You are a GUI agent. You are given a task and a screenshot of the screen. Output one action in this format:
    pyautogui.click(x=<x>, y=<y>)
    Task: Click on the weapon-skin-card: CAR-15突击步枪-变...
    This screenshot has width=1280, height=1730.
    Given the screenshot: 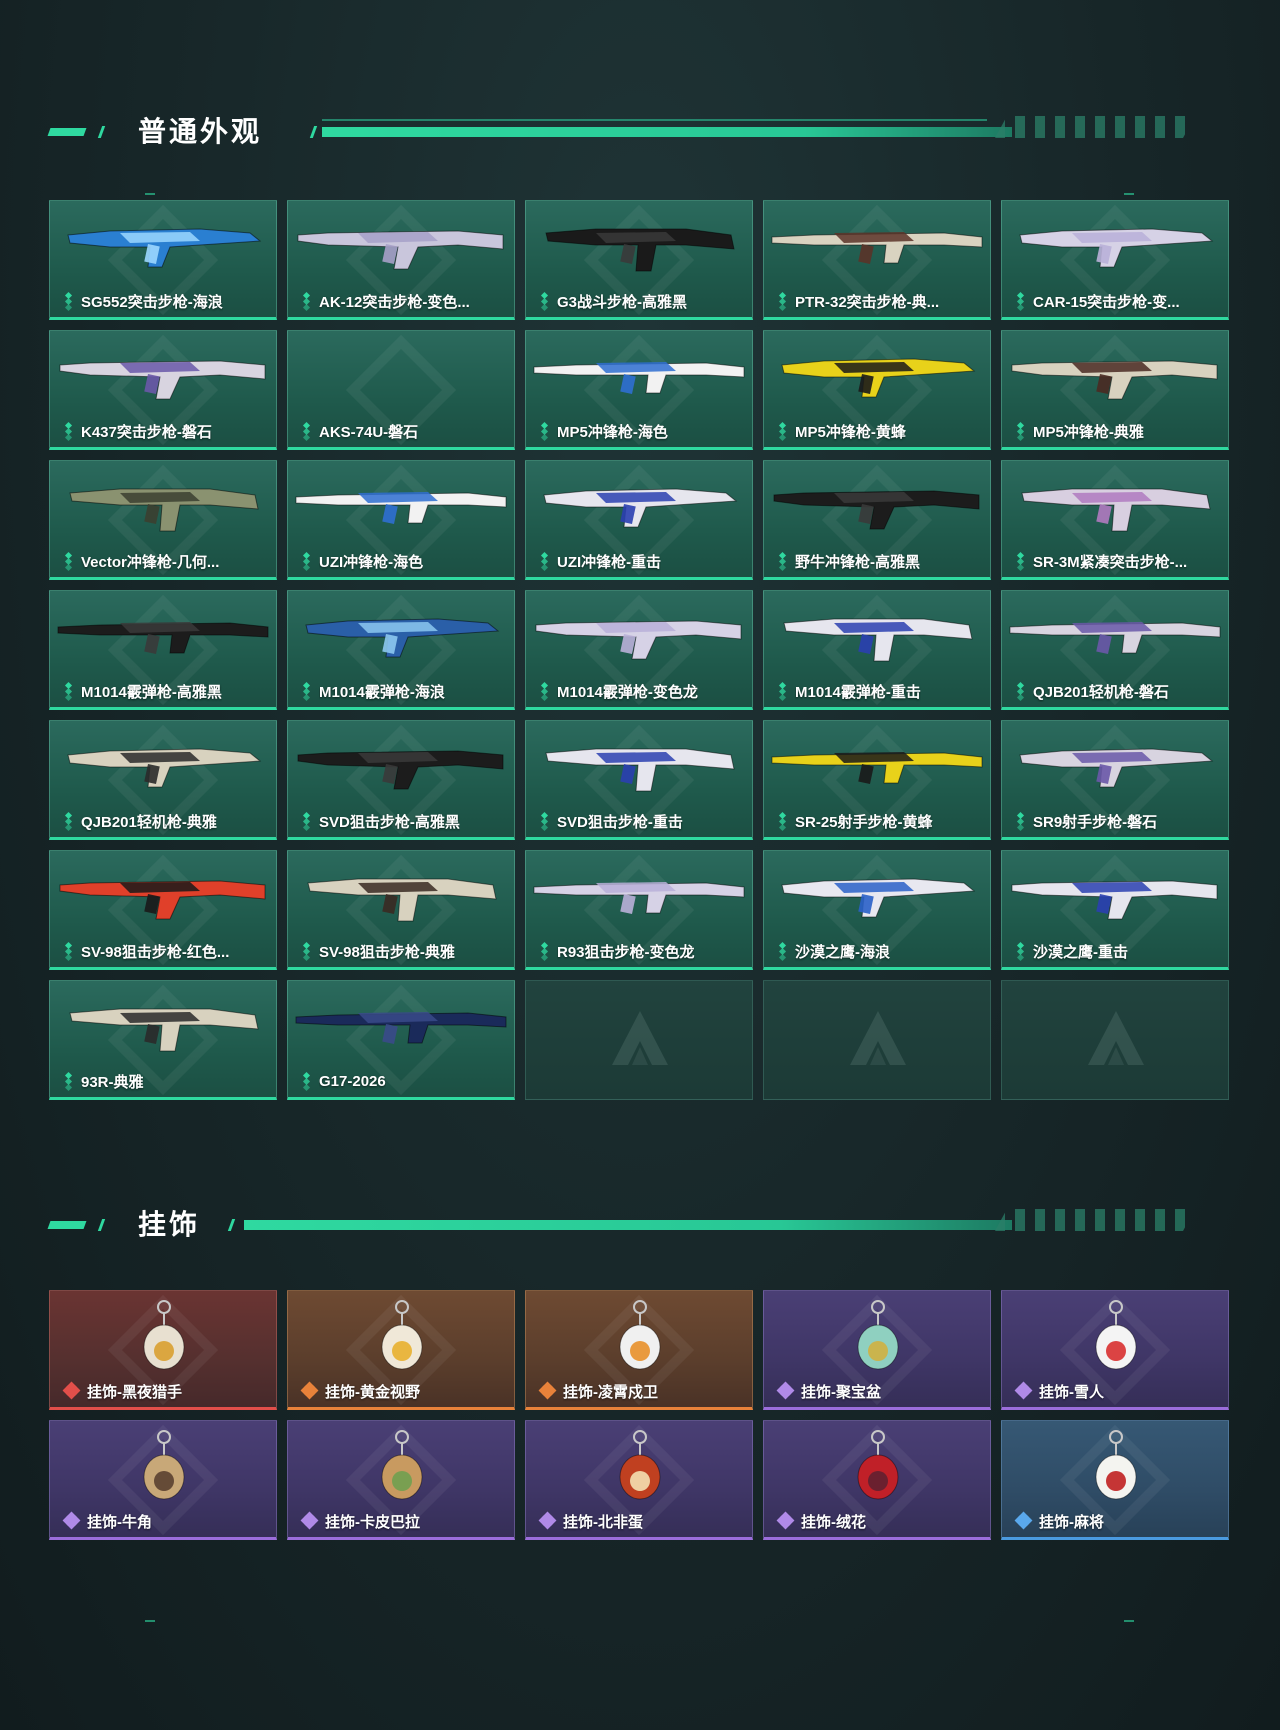 What is the action you would take?
    pyautogui.click(x=1115, y=260)
    